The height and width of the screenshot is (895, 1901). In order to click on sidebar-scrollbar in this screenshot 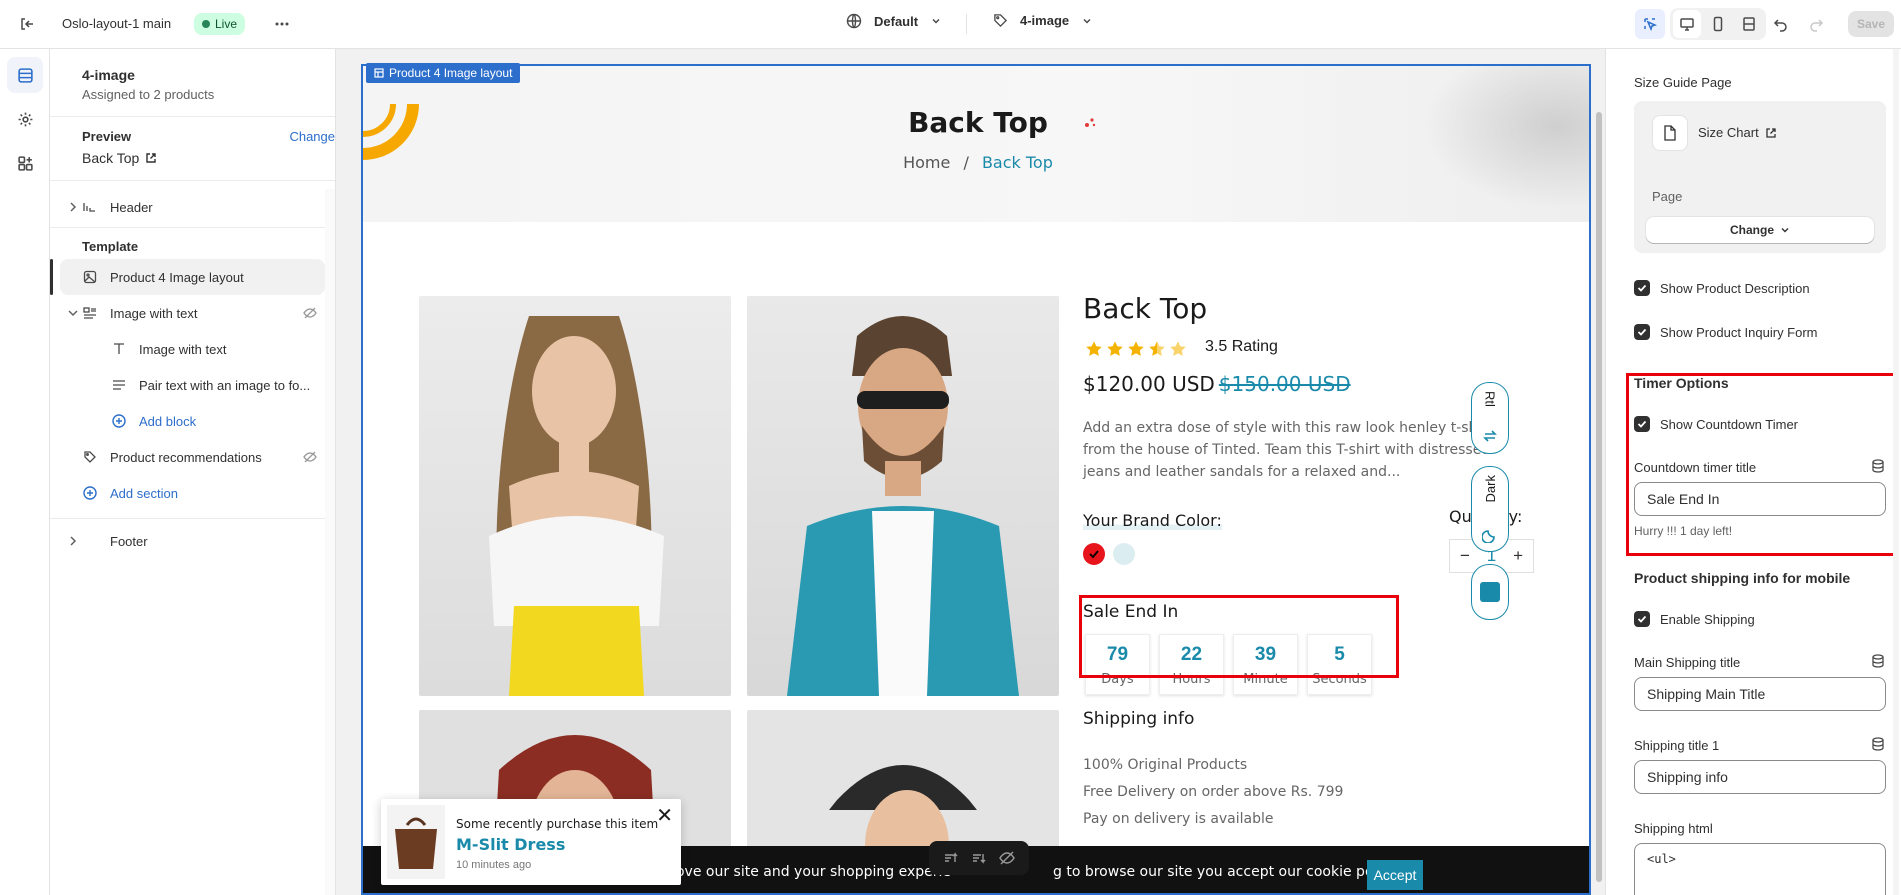, I will do `click(330, 542)`.